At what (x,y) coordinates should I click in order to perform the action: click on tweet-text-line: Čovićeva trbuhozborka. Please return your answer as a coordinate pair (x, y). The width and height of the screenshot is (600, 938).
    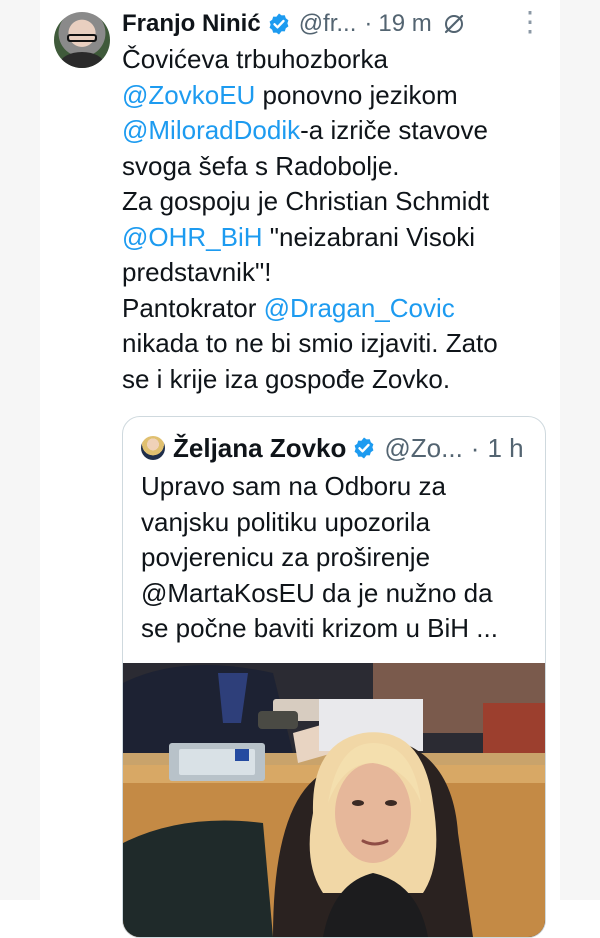
    Looking at the image, I should click on (337, 60).